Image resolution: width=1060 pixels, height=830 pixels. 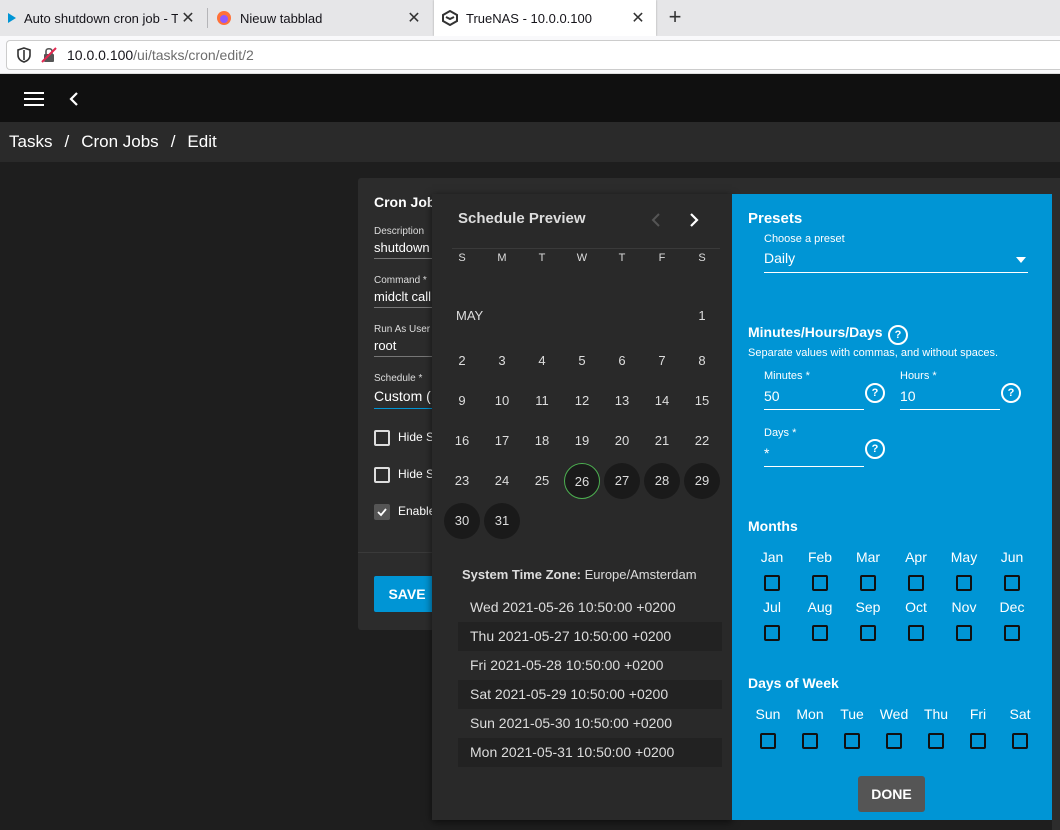 What do you see at coordinates (382, 438) in the screenshot?
I see `hide-stdout-checkbox` at bounding box center [382, 438].